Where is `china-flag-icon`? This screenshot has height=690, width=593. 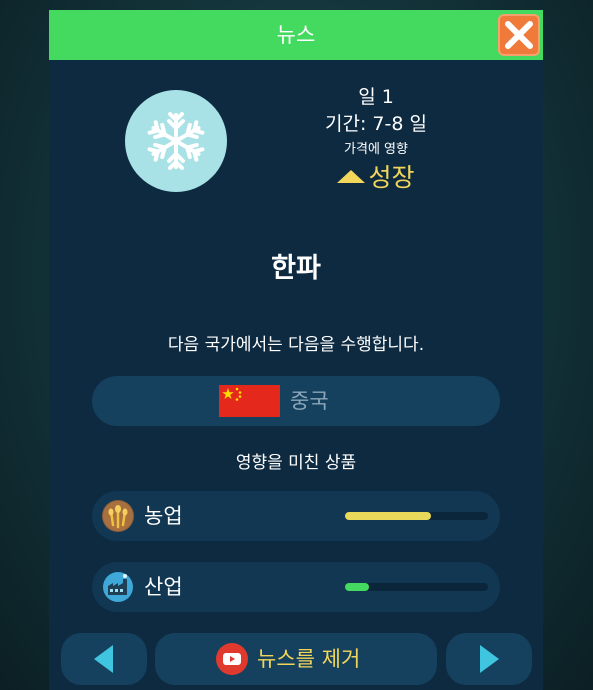 china-flag-icon is located at coordinates (249, 401).